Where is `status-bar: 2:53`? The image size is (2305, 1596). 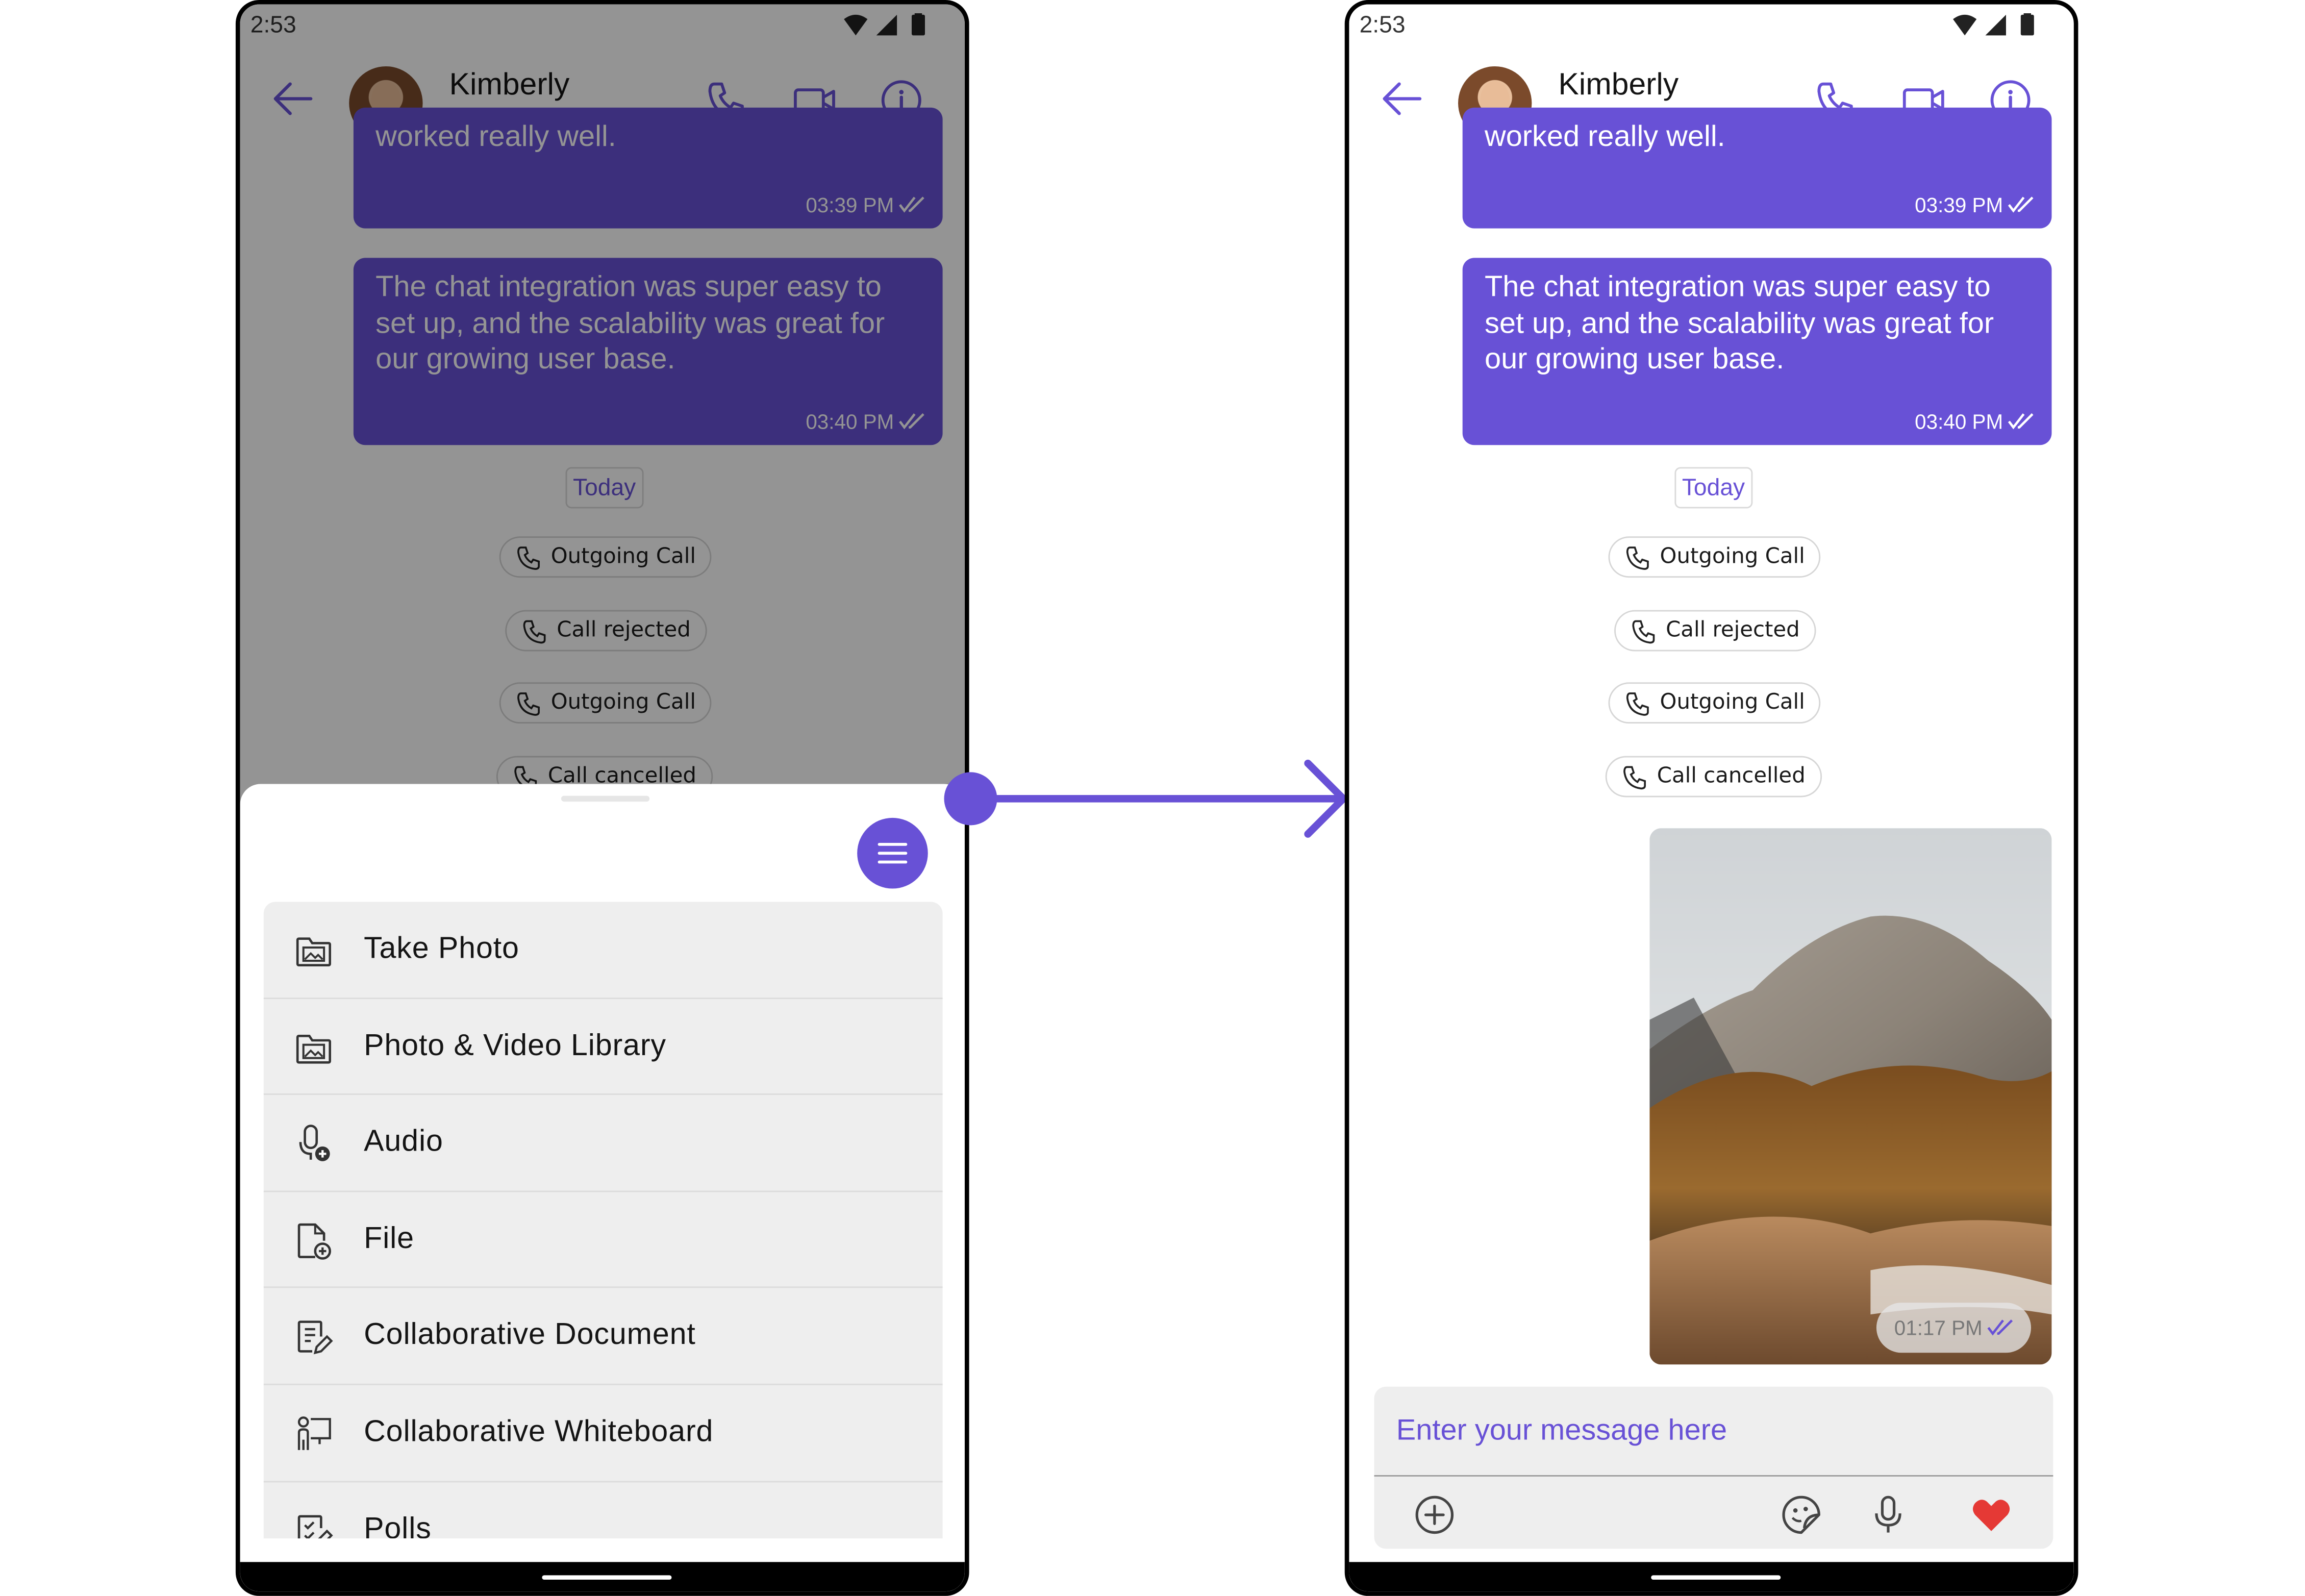 status-bar: 2:53 is located at coordinates (1711, 25).